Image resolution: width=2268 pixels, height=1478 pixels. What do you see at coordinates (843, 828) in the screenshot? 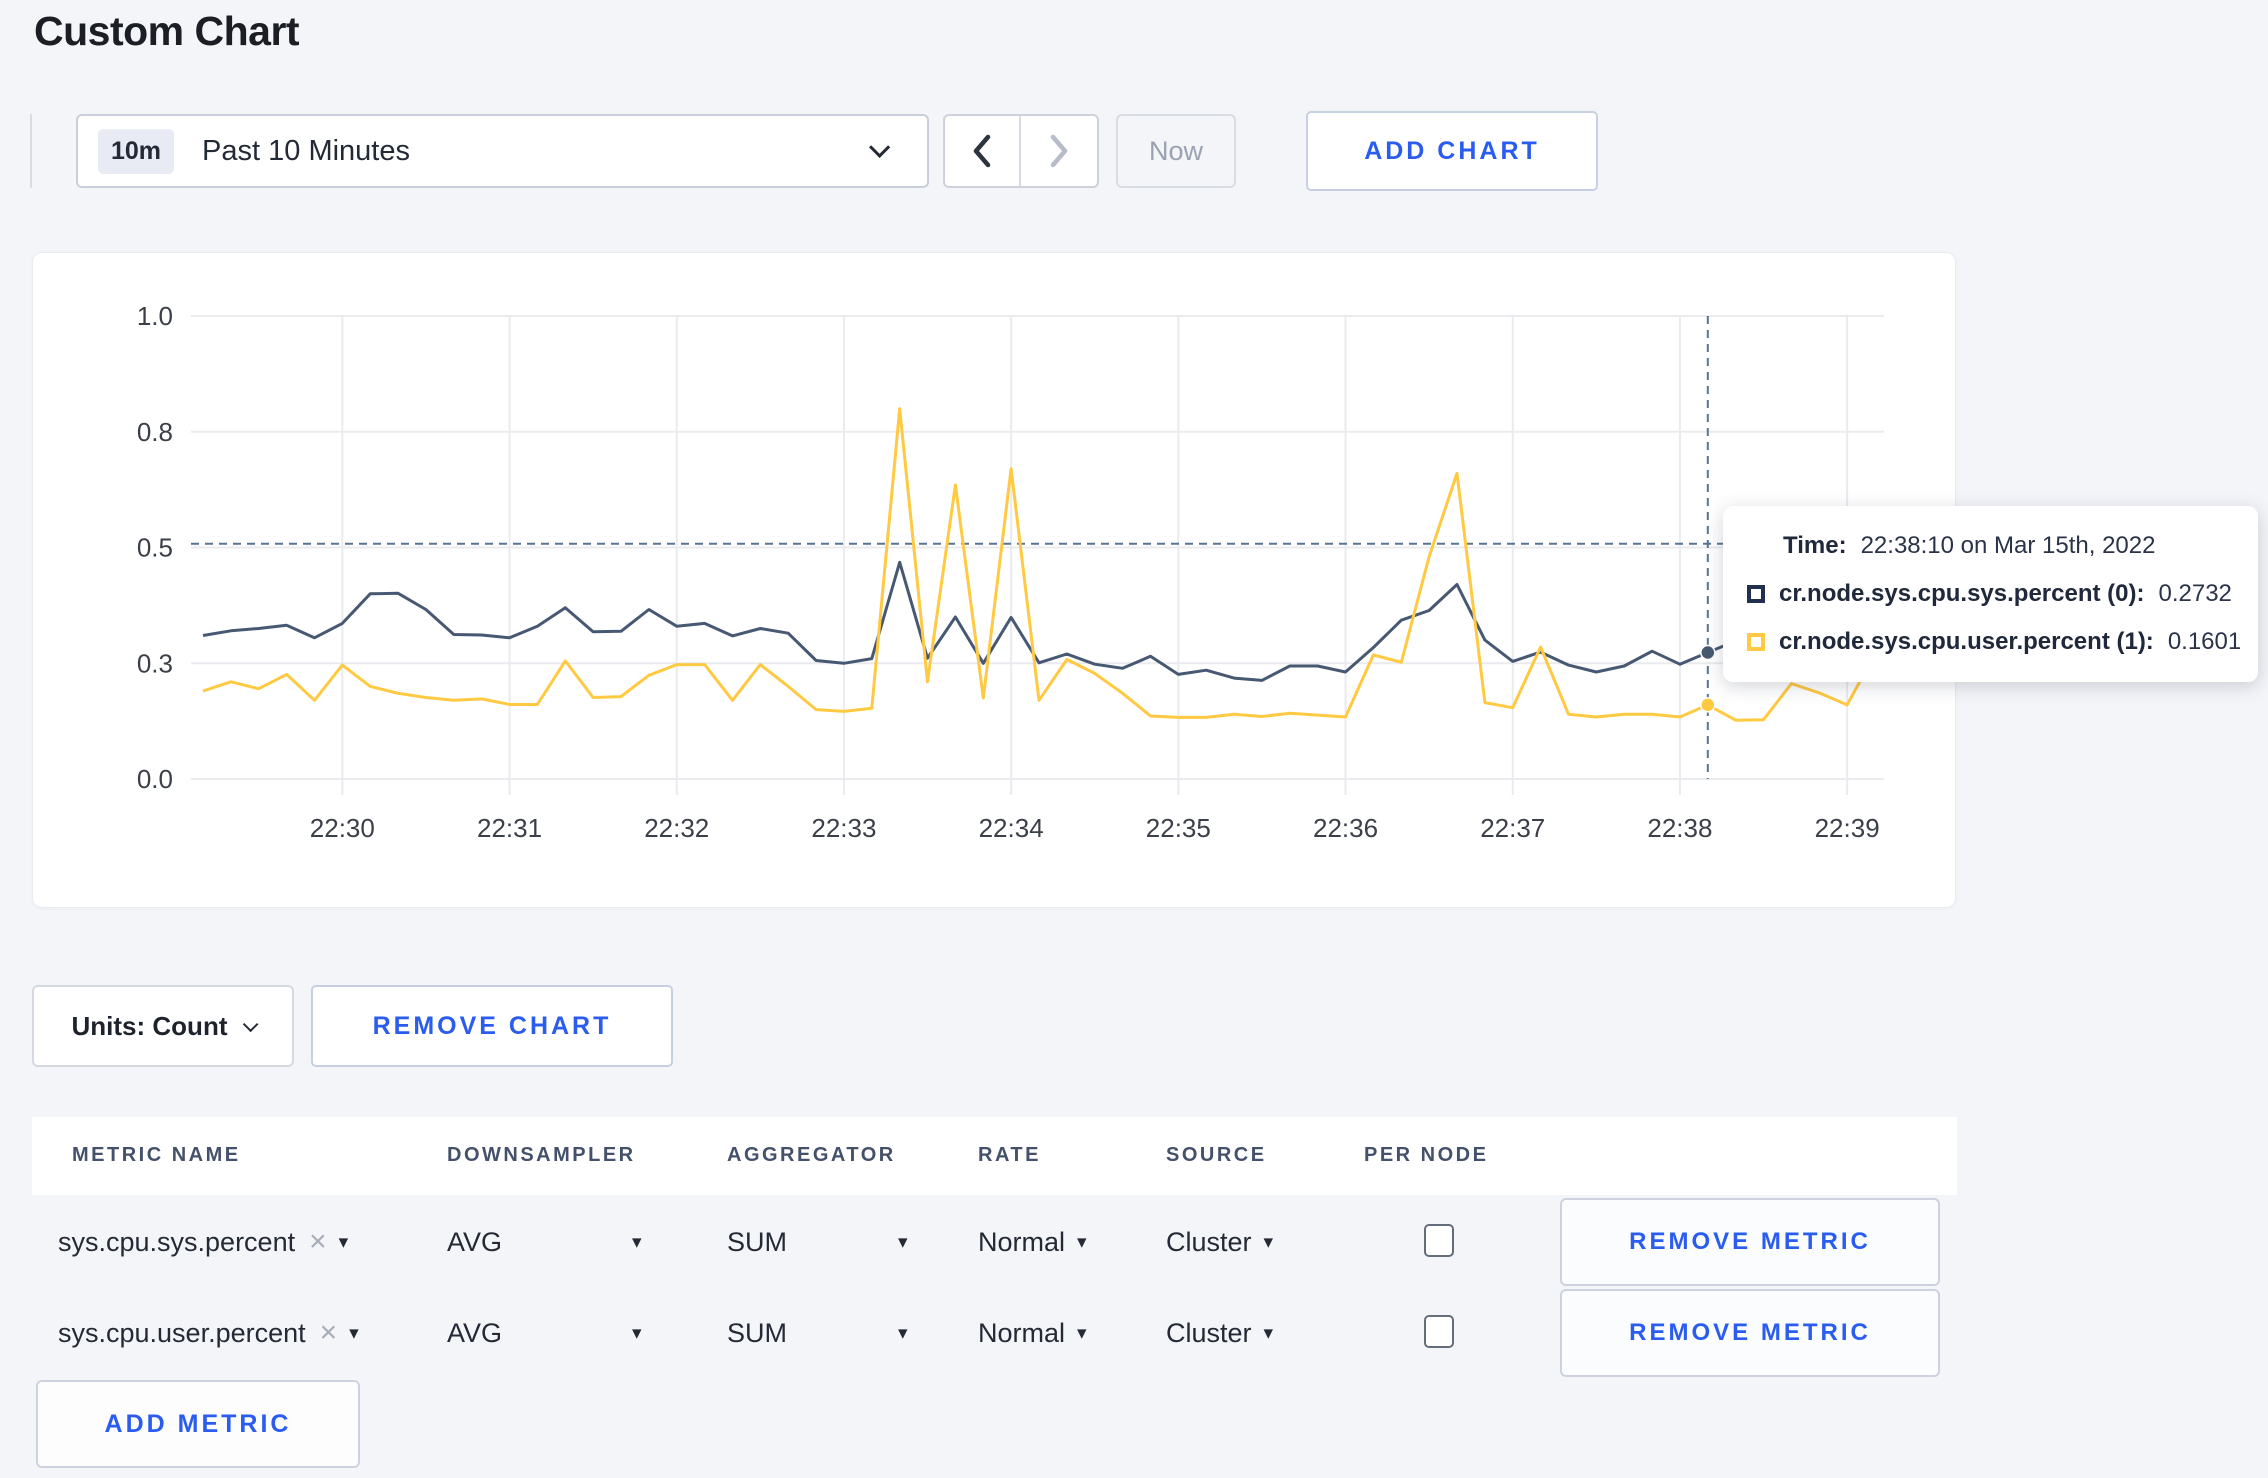
I see `svg-text: 22:33` at bounding box center [843, 828].